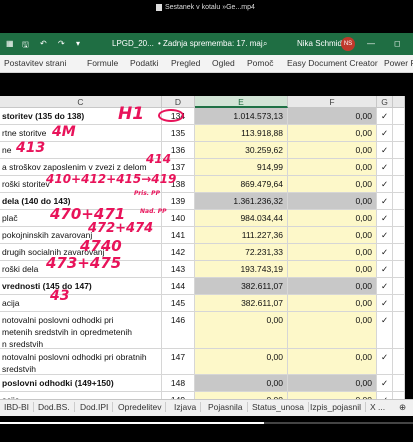 The height and width of the screenshot is (442, 413). Describe the element at coordinates (398, 63) in the screenshot. I see `tab-power-pivot: Power Pi` at that location.